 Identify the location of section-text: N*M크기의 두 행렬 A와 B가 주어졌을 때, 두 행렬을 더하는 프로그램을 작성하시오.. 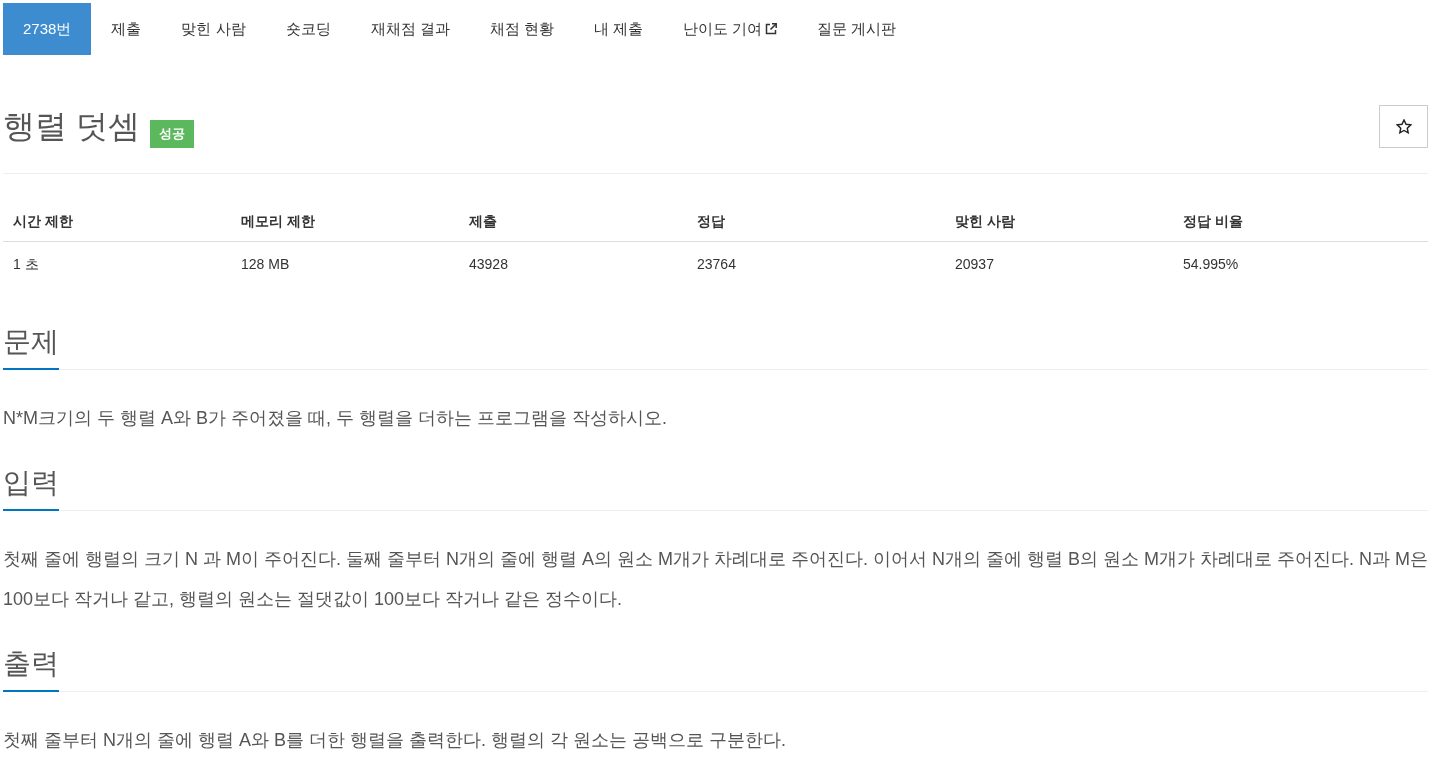
(336, 418).